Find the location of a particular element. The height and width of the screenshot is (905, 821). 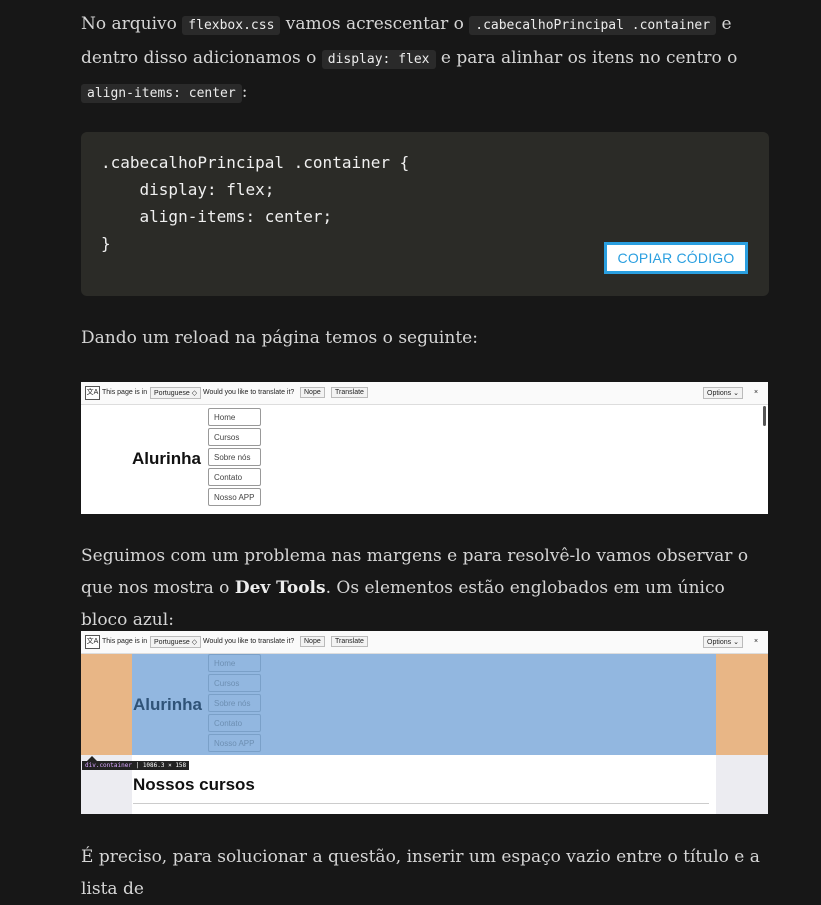

scrollbar is located at coordinates (764, 416).